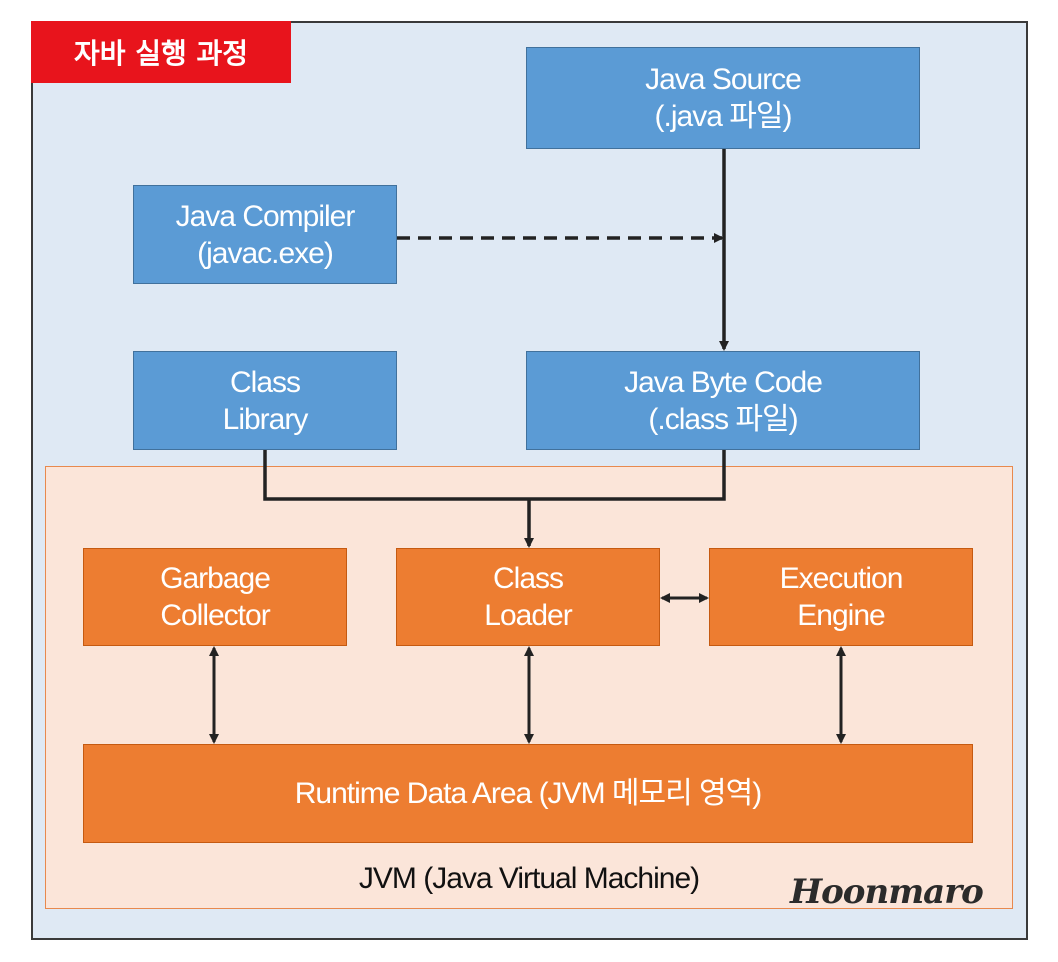  Describe the element at coordinates (494, 475) in the screenshot. I see `line-library-to-loader` at that location.